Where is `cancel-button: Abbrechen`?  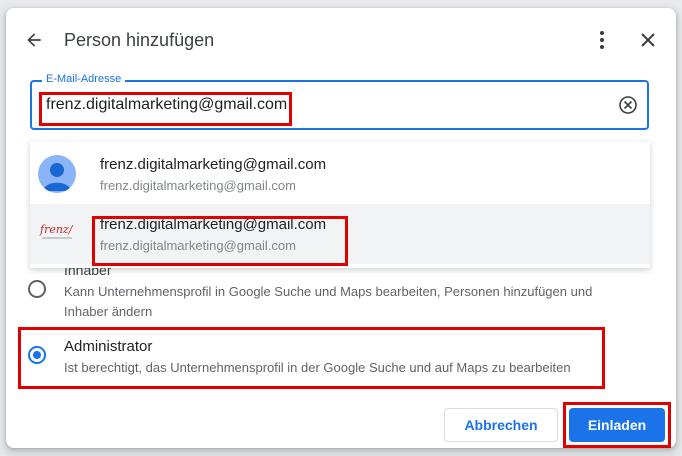 cancel-button: Abbrechen is located at coordinates (501, 425).